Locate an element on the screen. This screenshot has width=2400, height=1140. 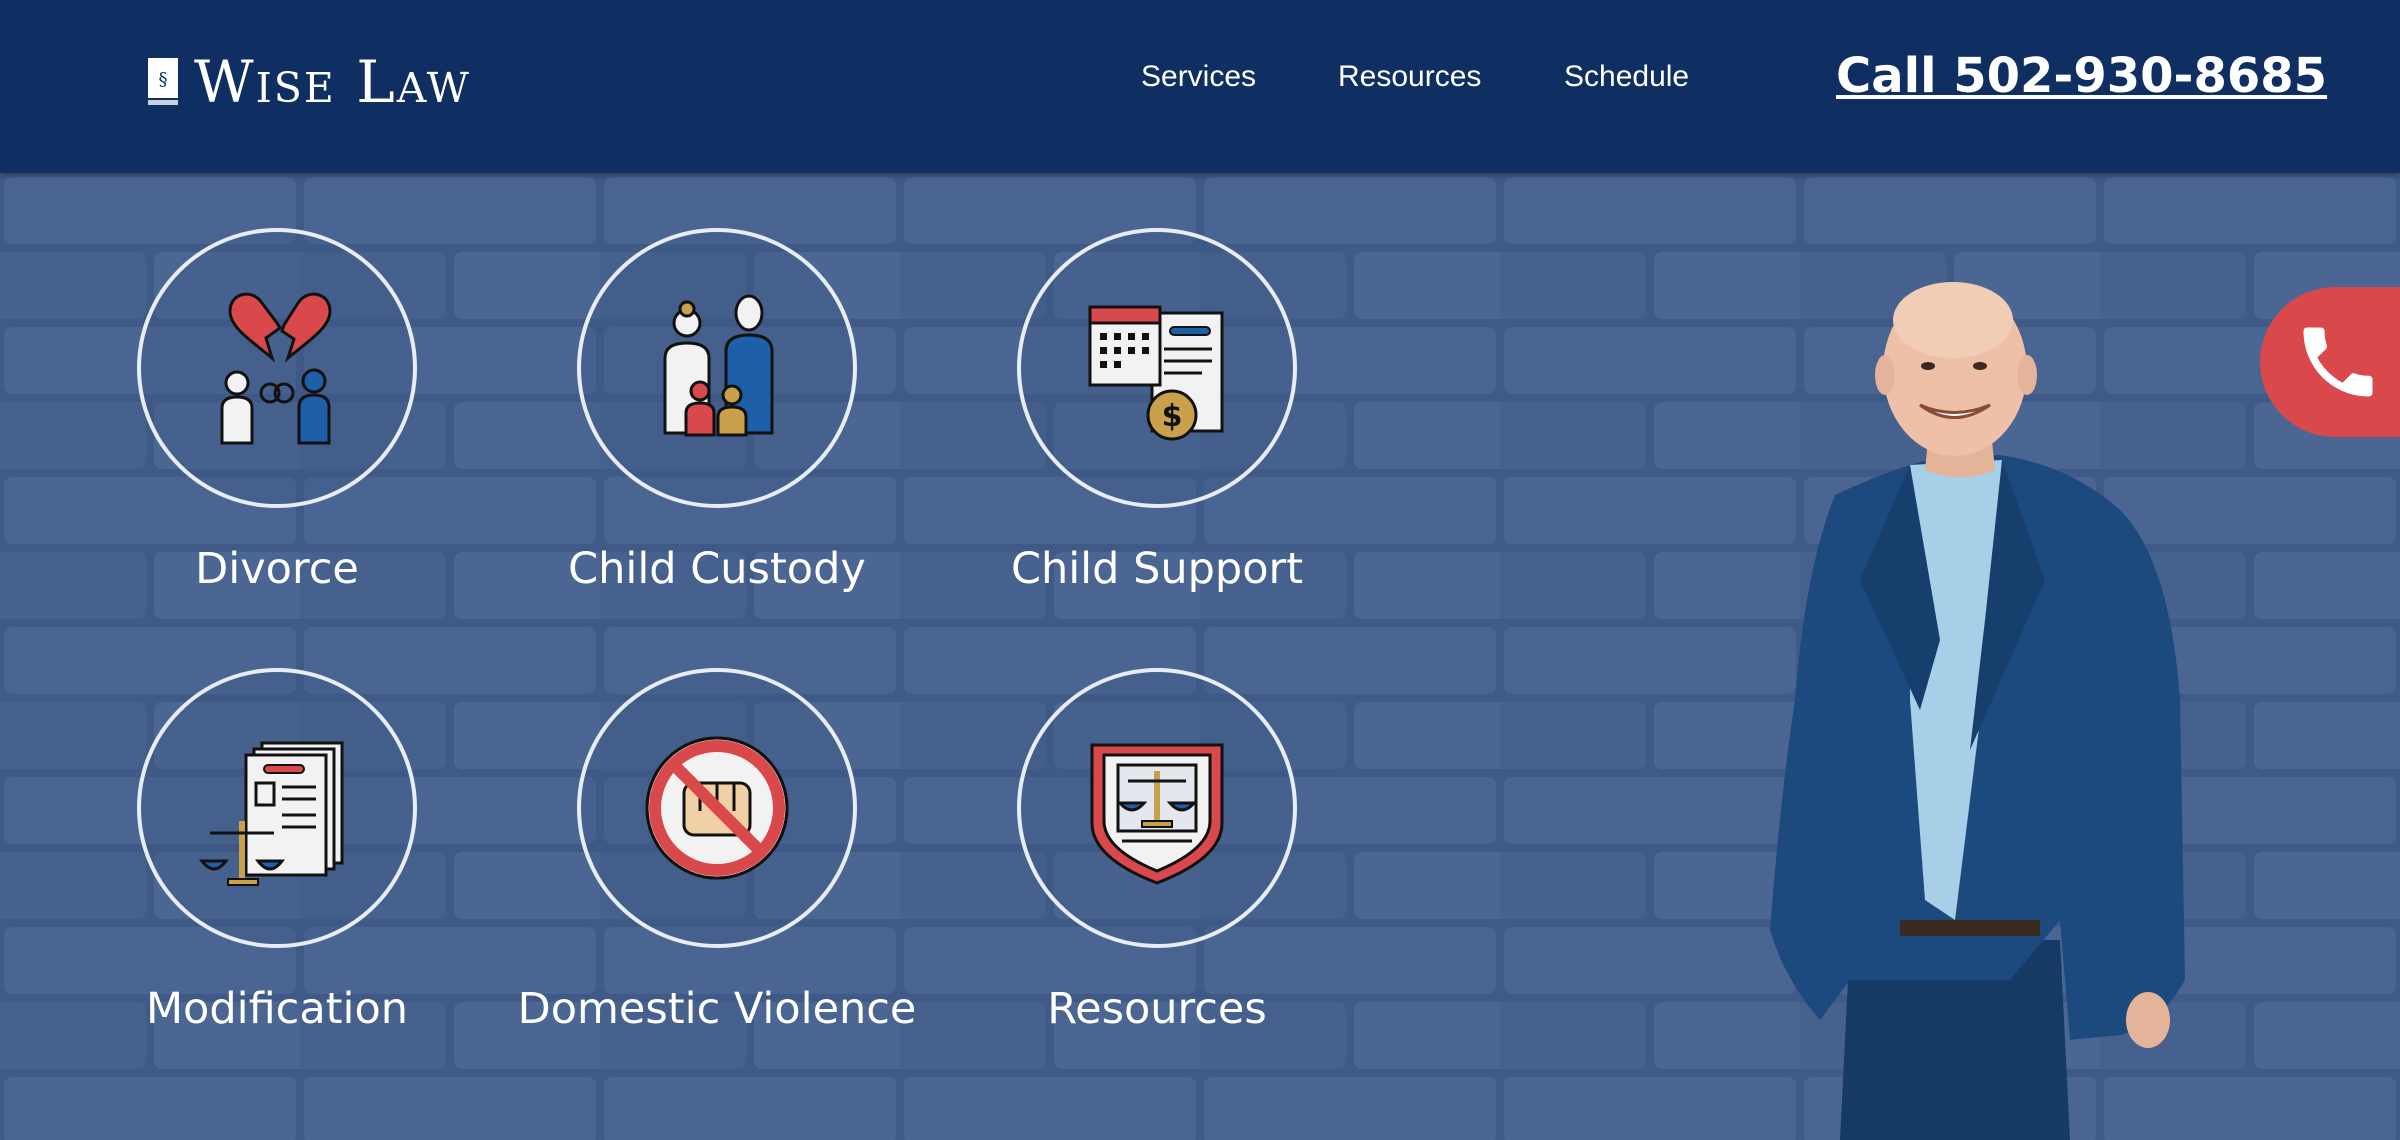
service-label: Modification is located at coordinates (277, 1009).